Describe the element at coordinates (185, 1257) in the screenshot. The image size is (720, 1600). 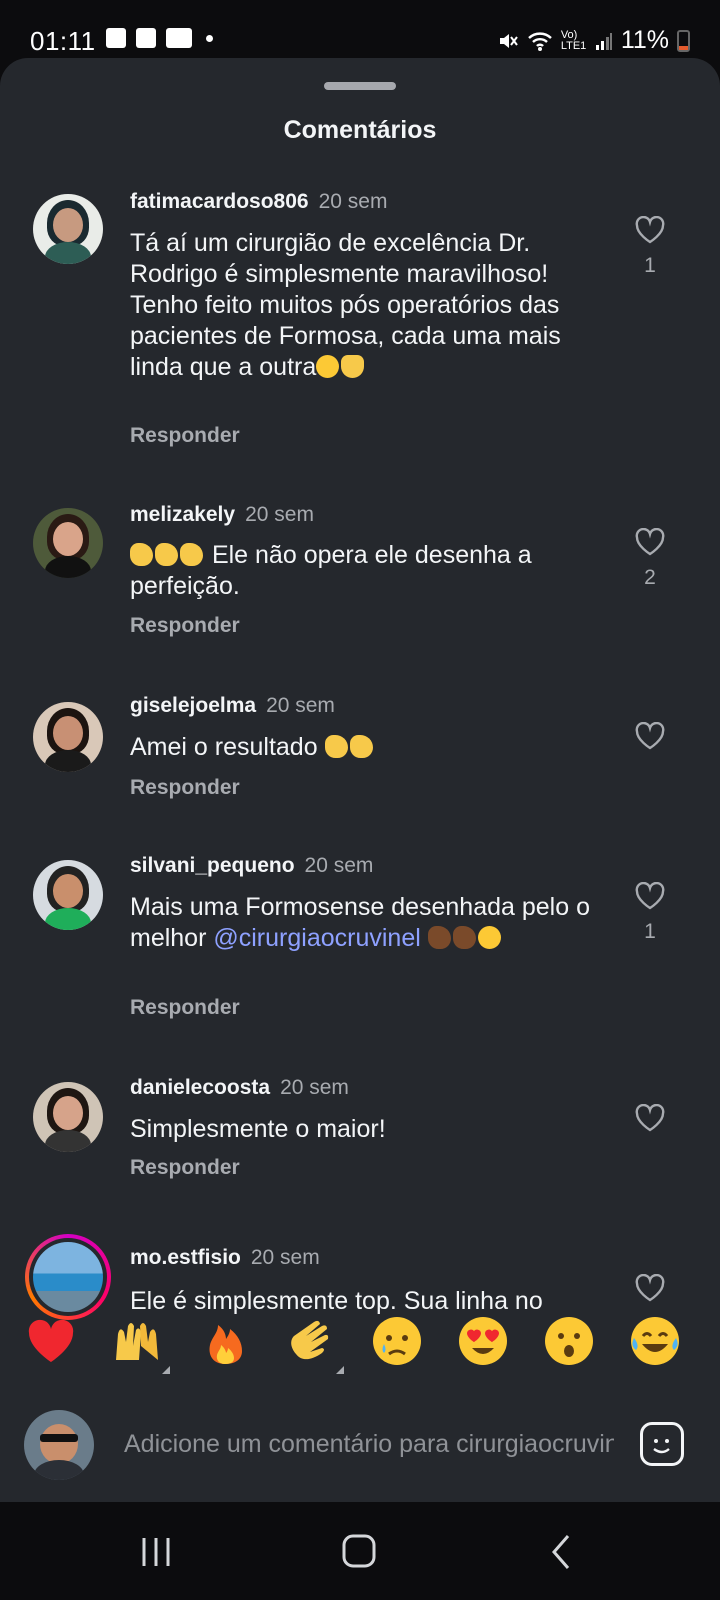
I see `comment-username: mo.estfisio` at that location.